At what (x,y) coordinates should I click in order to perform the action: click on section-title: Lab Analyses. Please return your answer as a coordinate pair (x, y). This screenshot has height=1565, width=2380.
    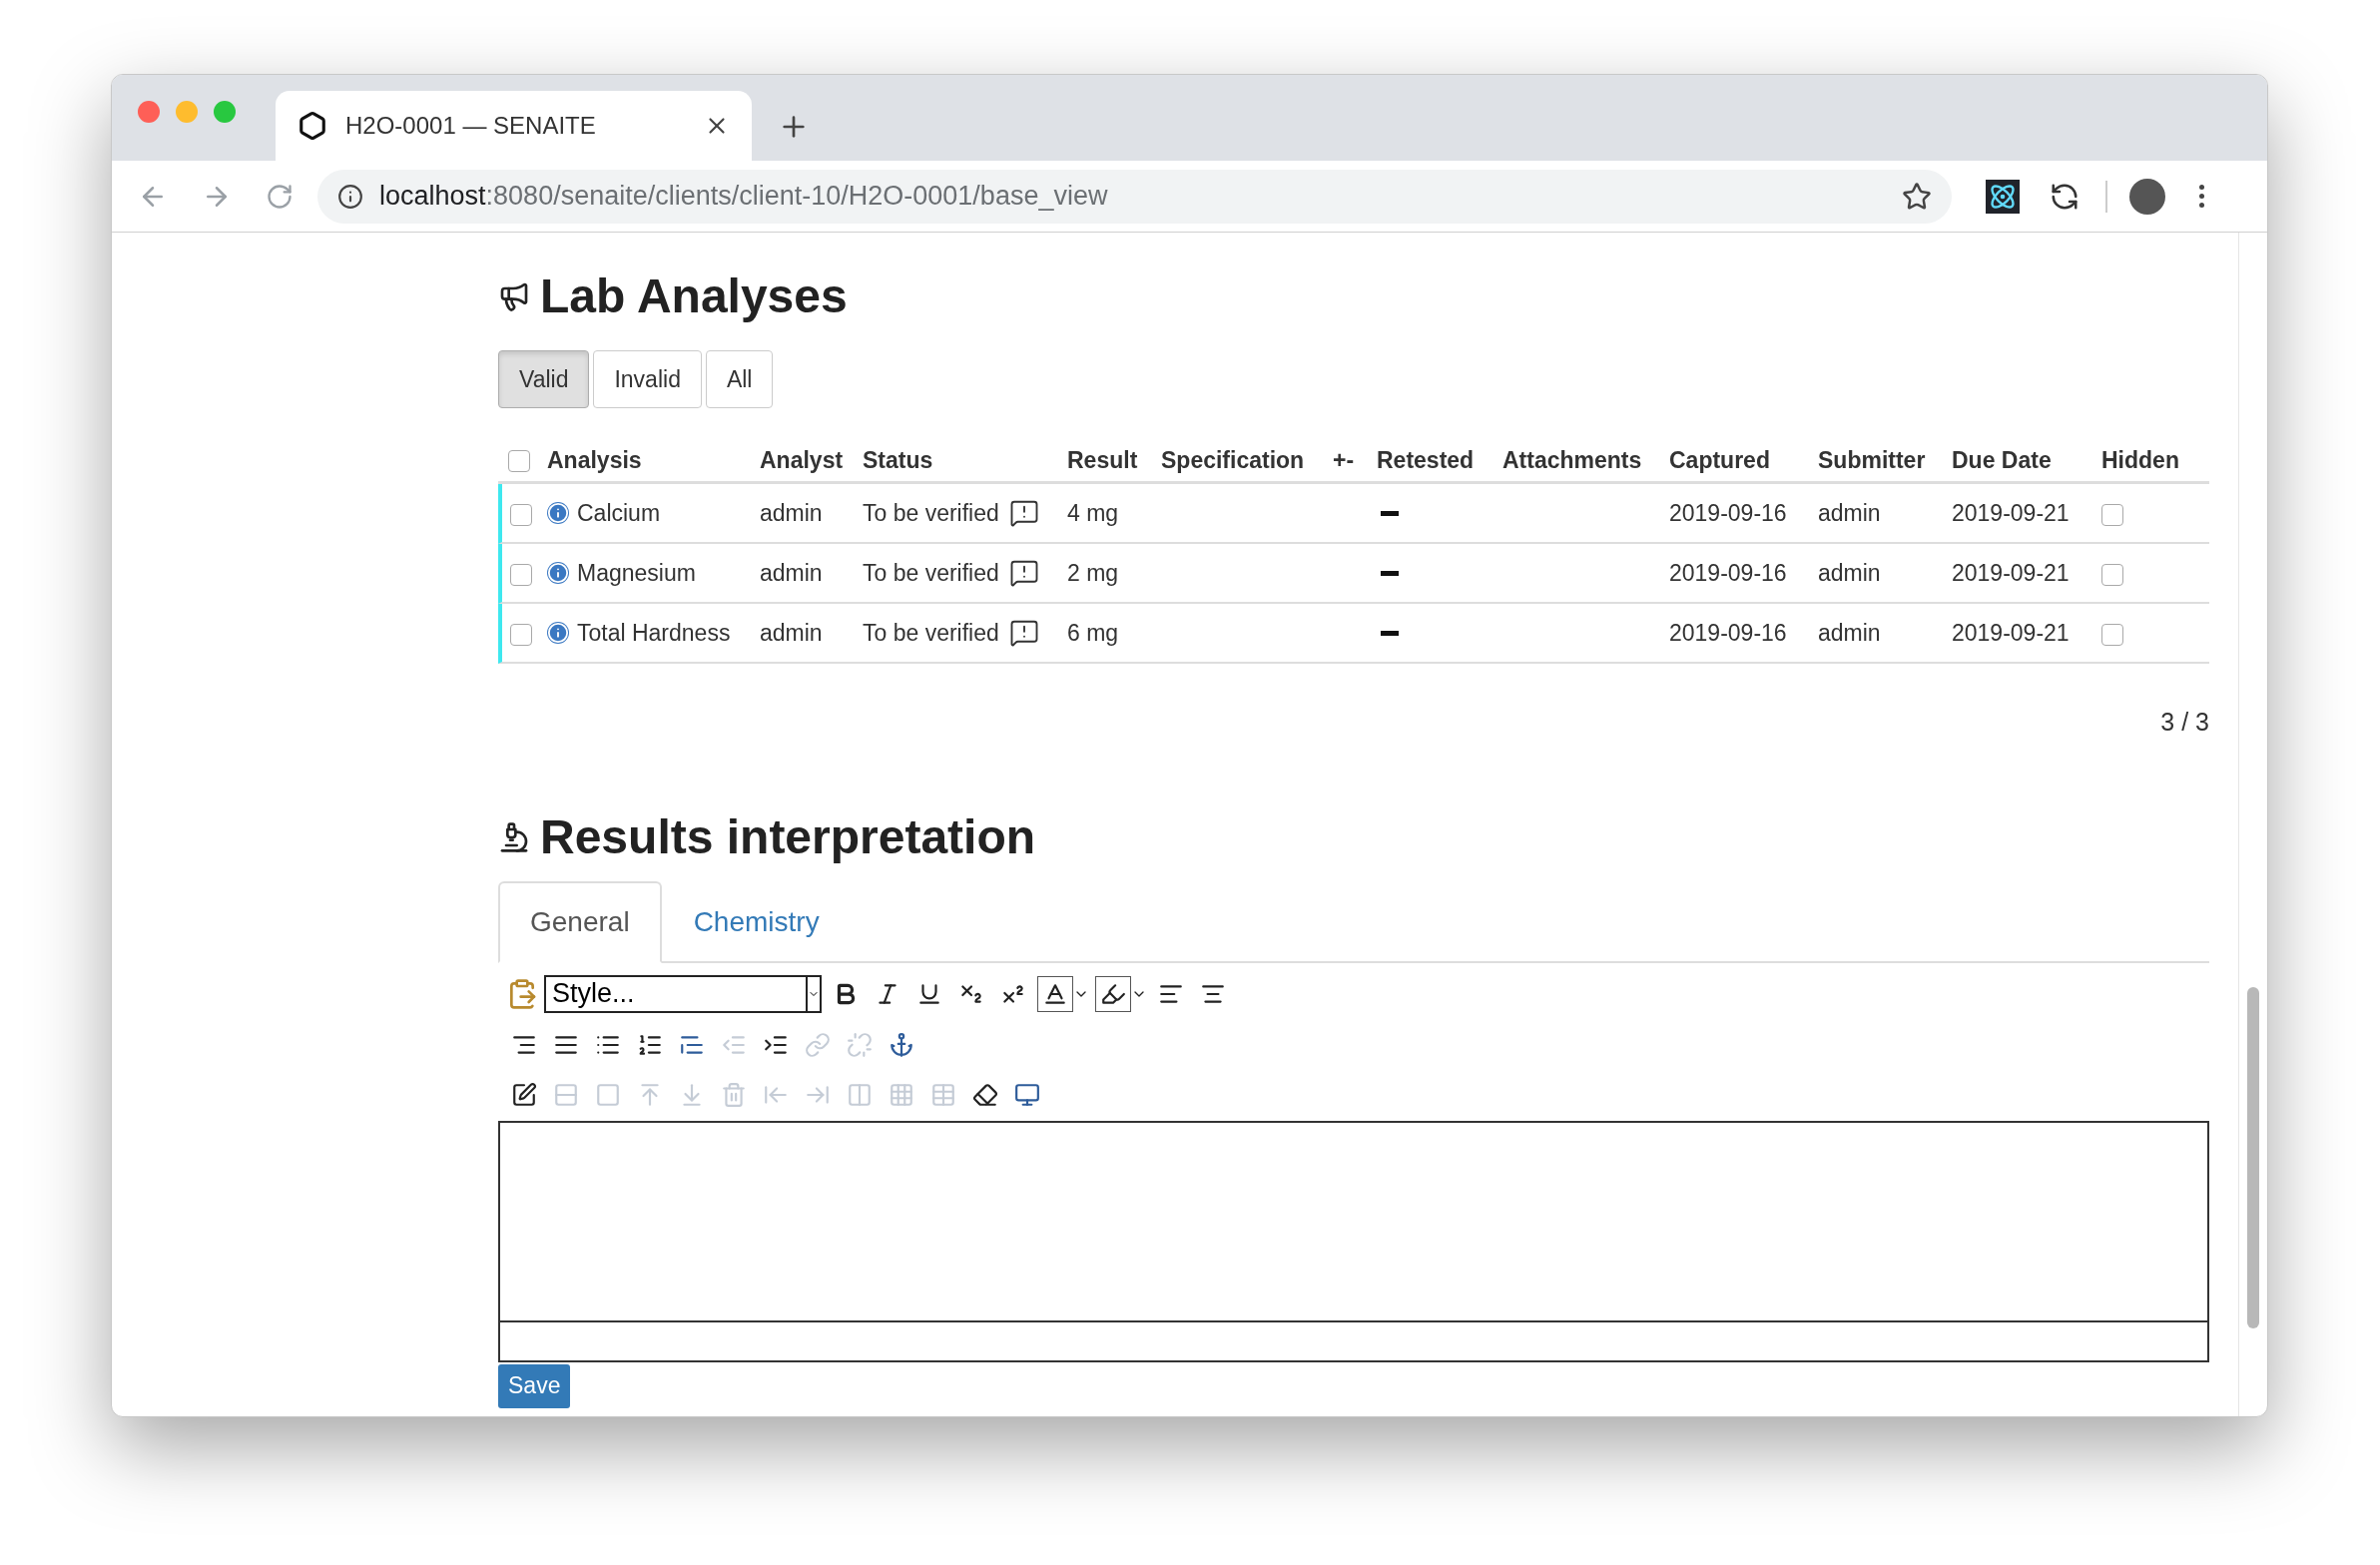
    Looking at the image, I should click on (694, 296).